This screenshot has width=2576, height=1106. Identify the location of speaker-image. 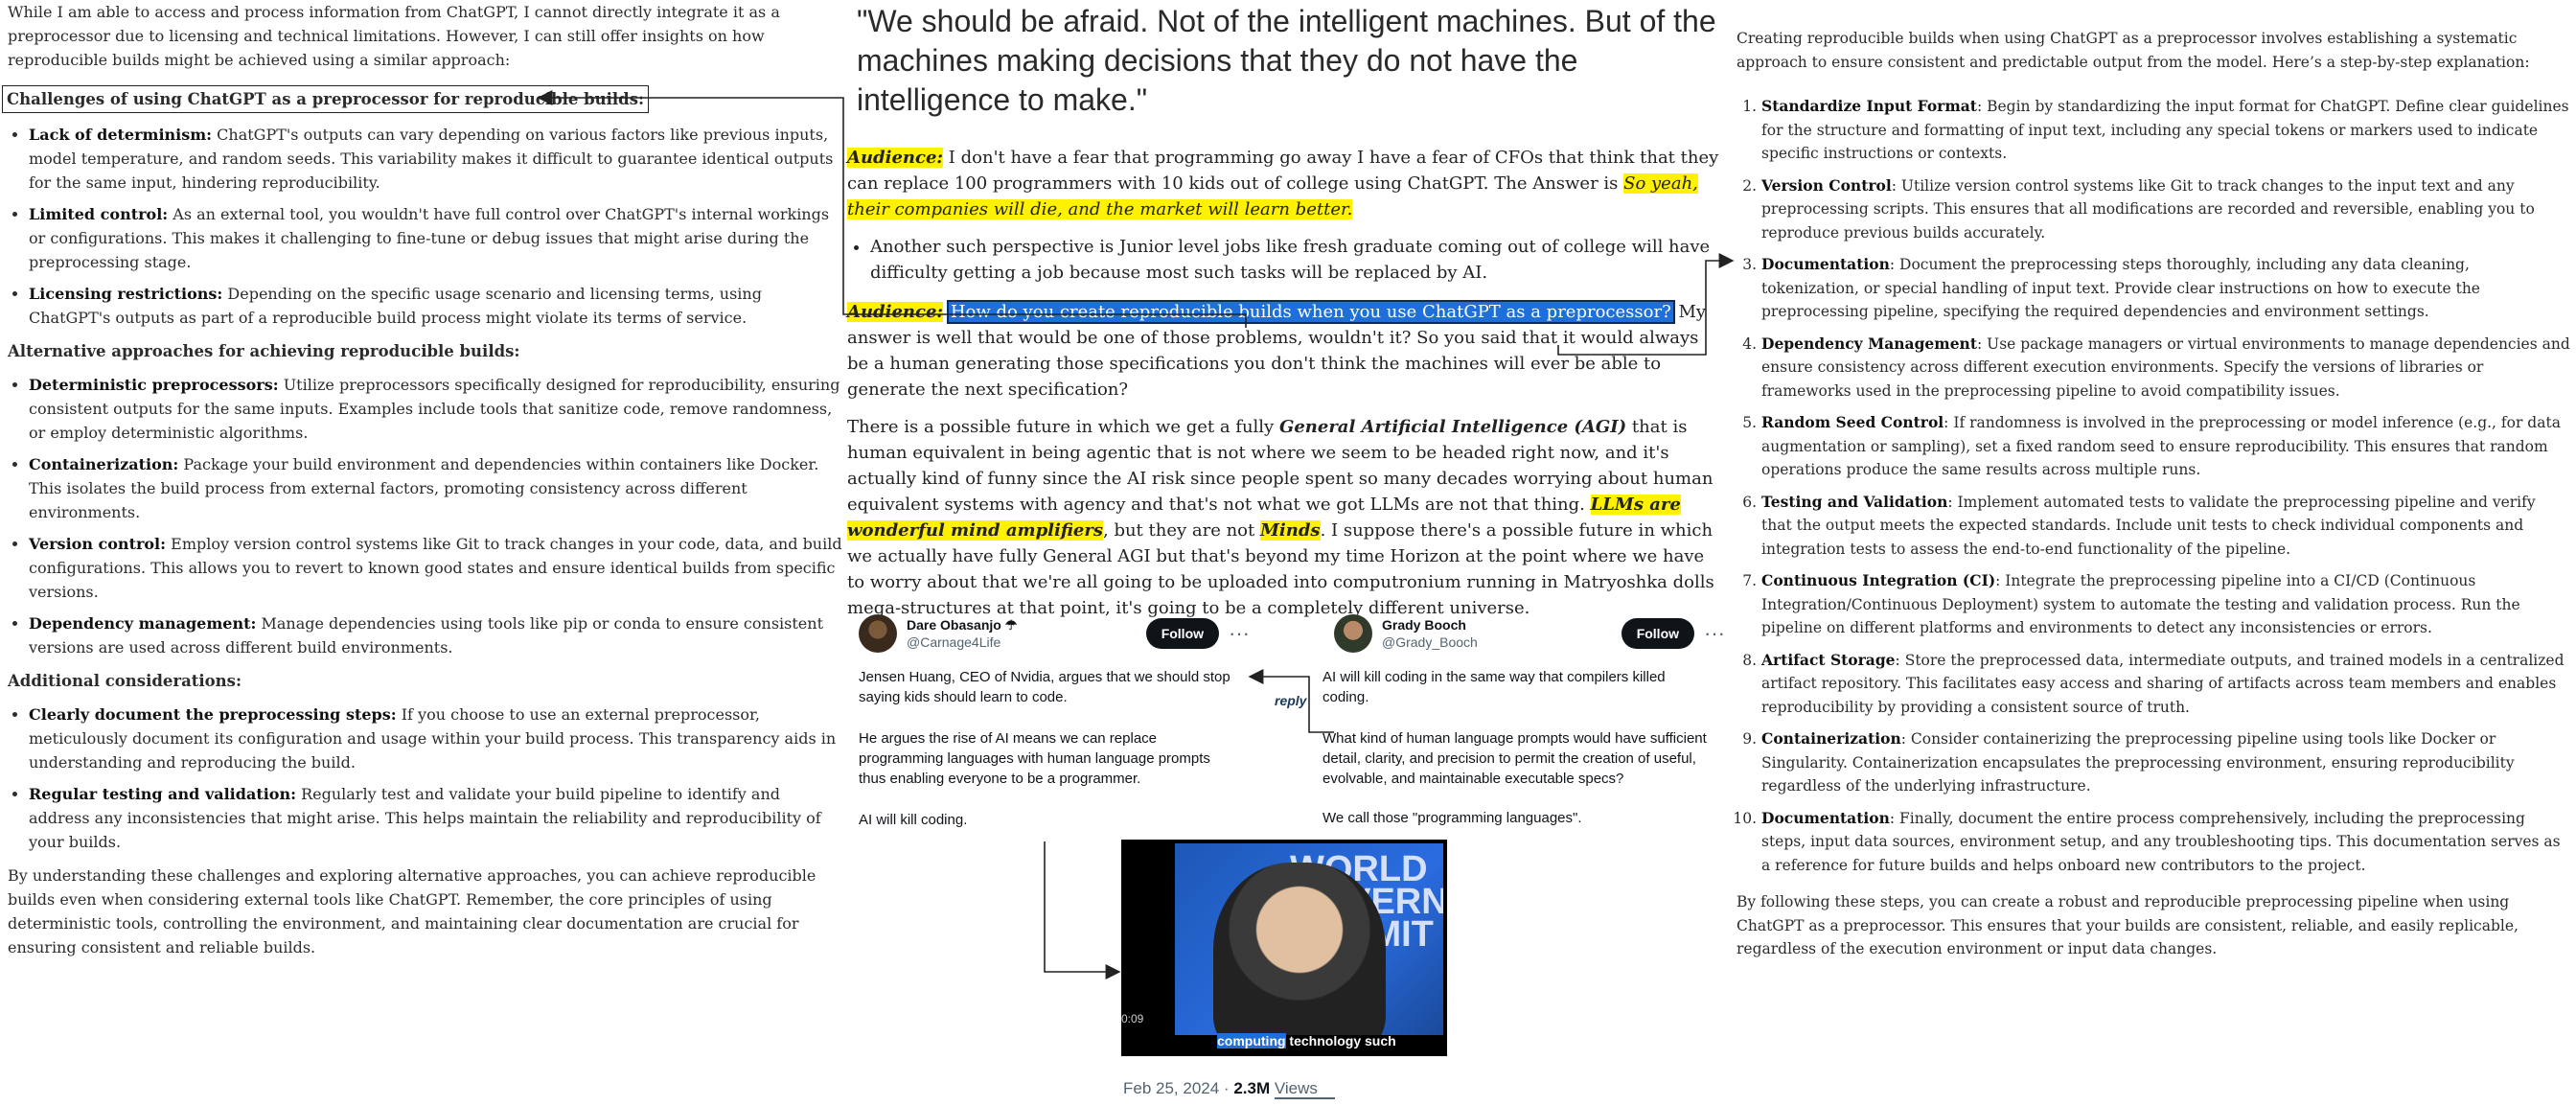
(1299, 949).